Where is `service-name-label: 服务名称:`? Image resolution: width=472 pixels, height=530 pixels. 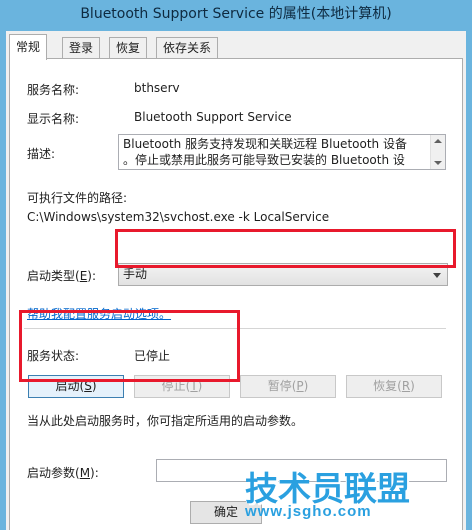
service-name-label: 服务名称: is located at coordinates (53, 90).